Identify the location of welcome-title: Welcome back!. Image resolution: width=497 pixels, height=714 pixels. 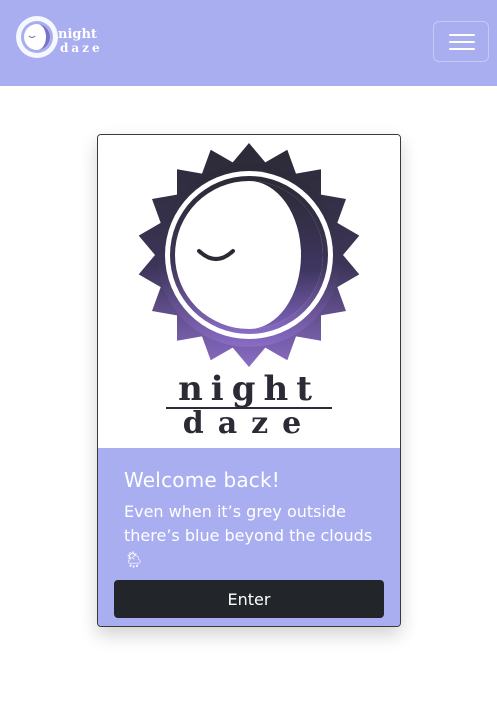
(202, 480).